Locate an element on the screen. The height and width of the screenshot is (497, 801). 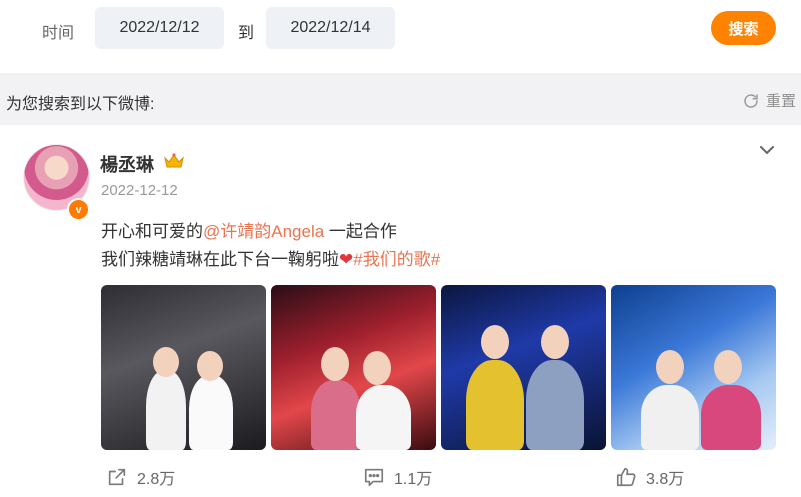
post-date: 2022-12-12 is located at coordinates (139, 190).